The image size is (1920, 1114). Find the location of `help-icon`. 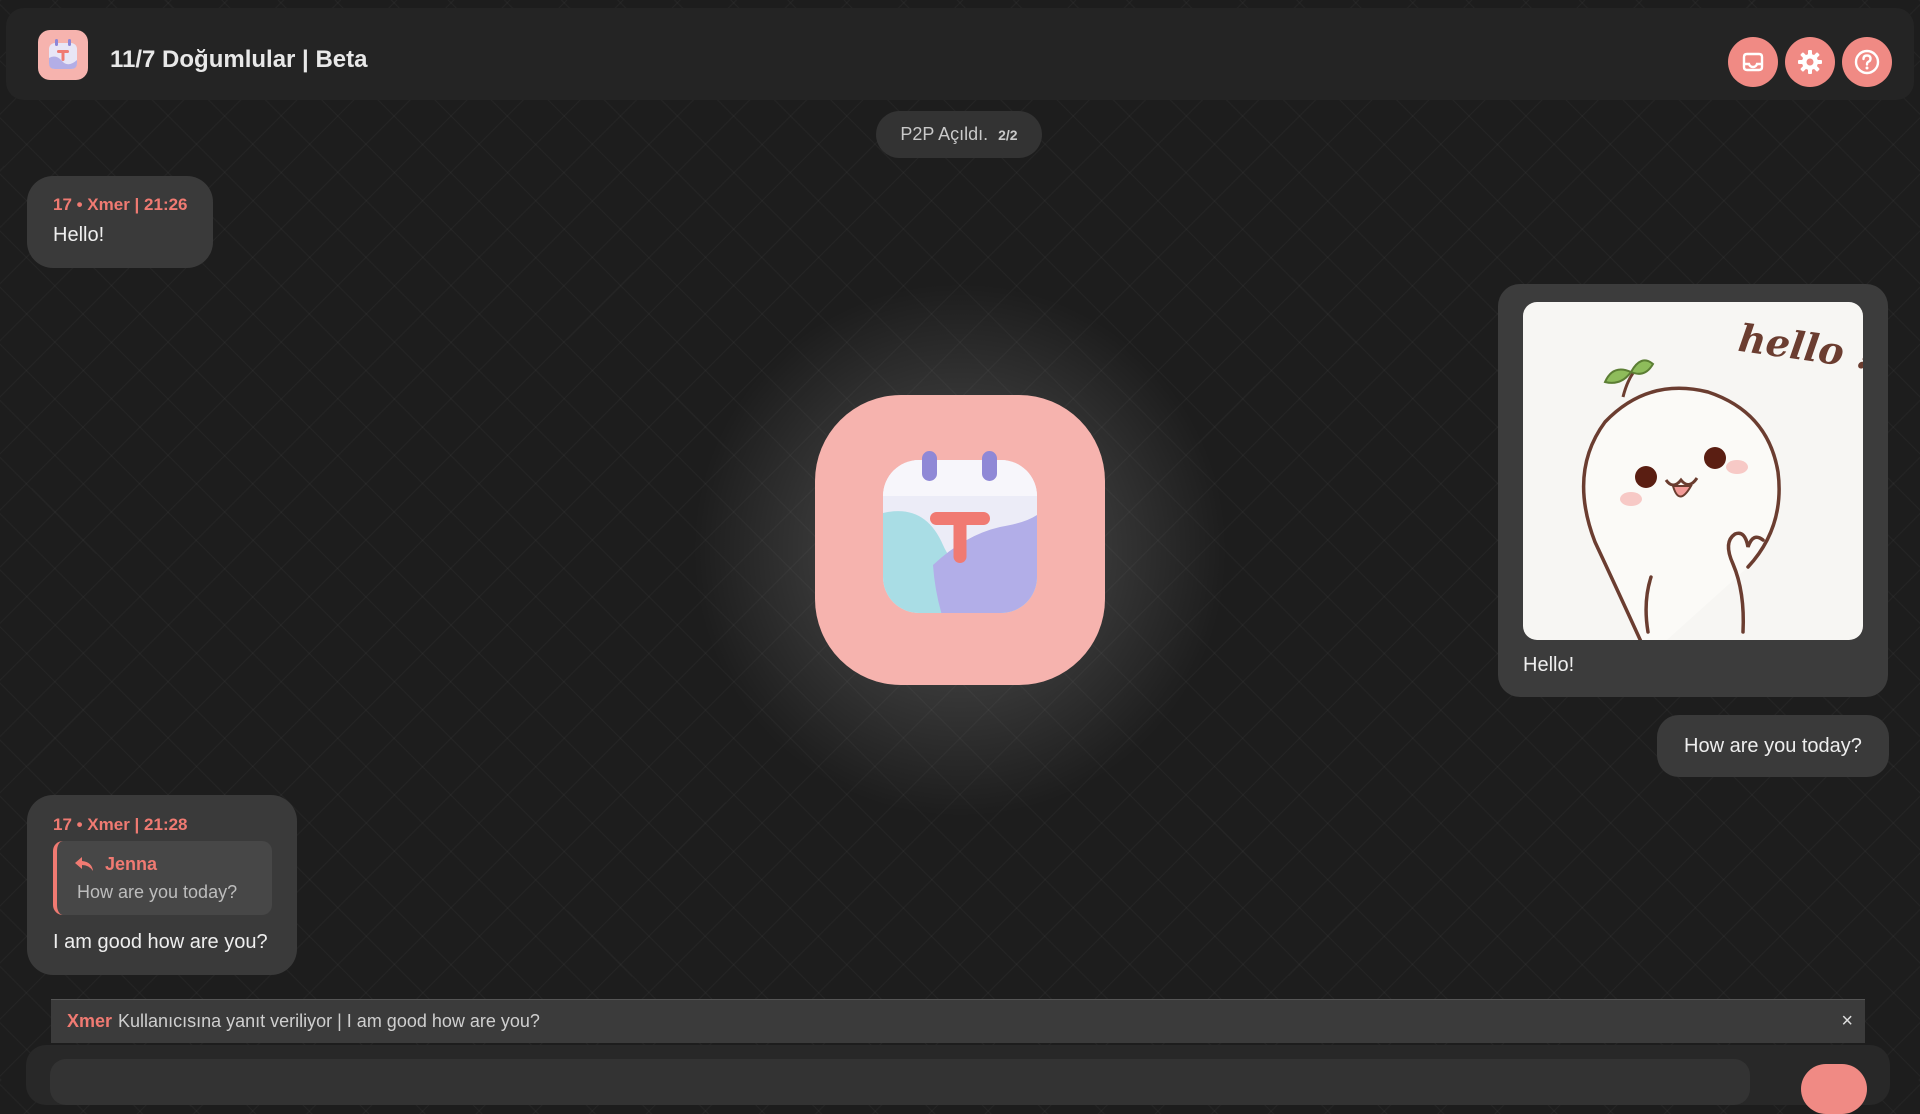

help-icon is located at coordinates (1867, 62).